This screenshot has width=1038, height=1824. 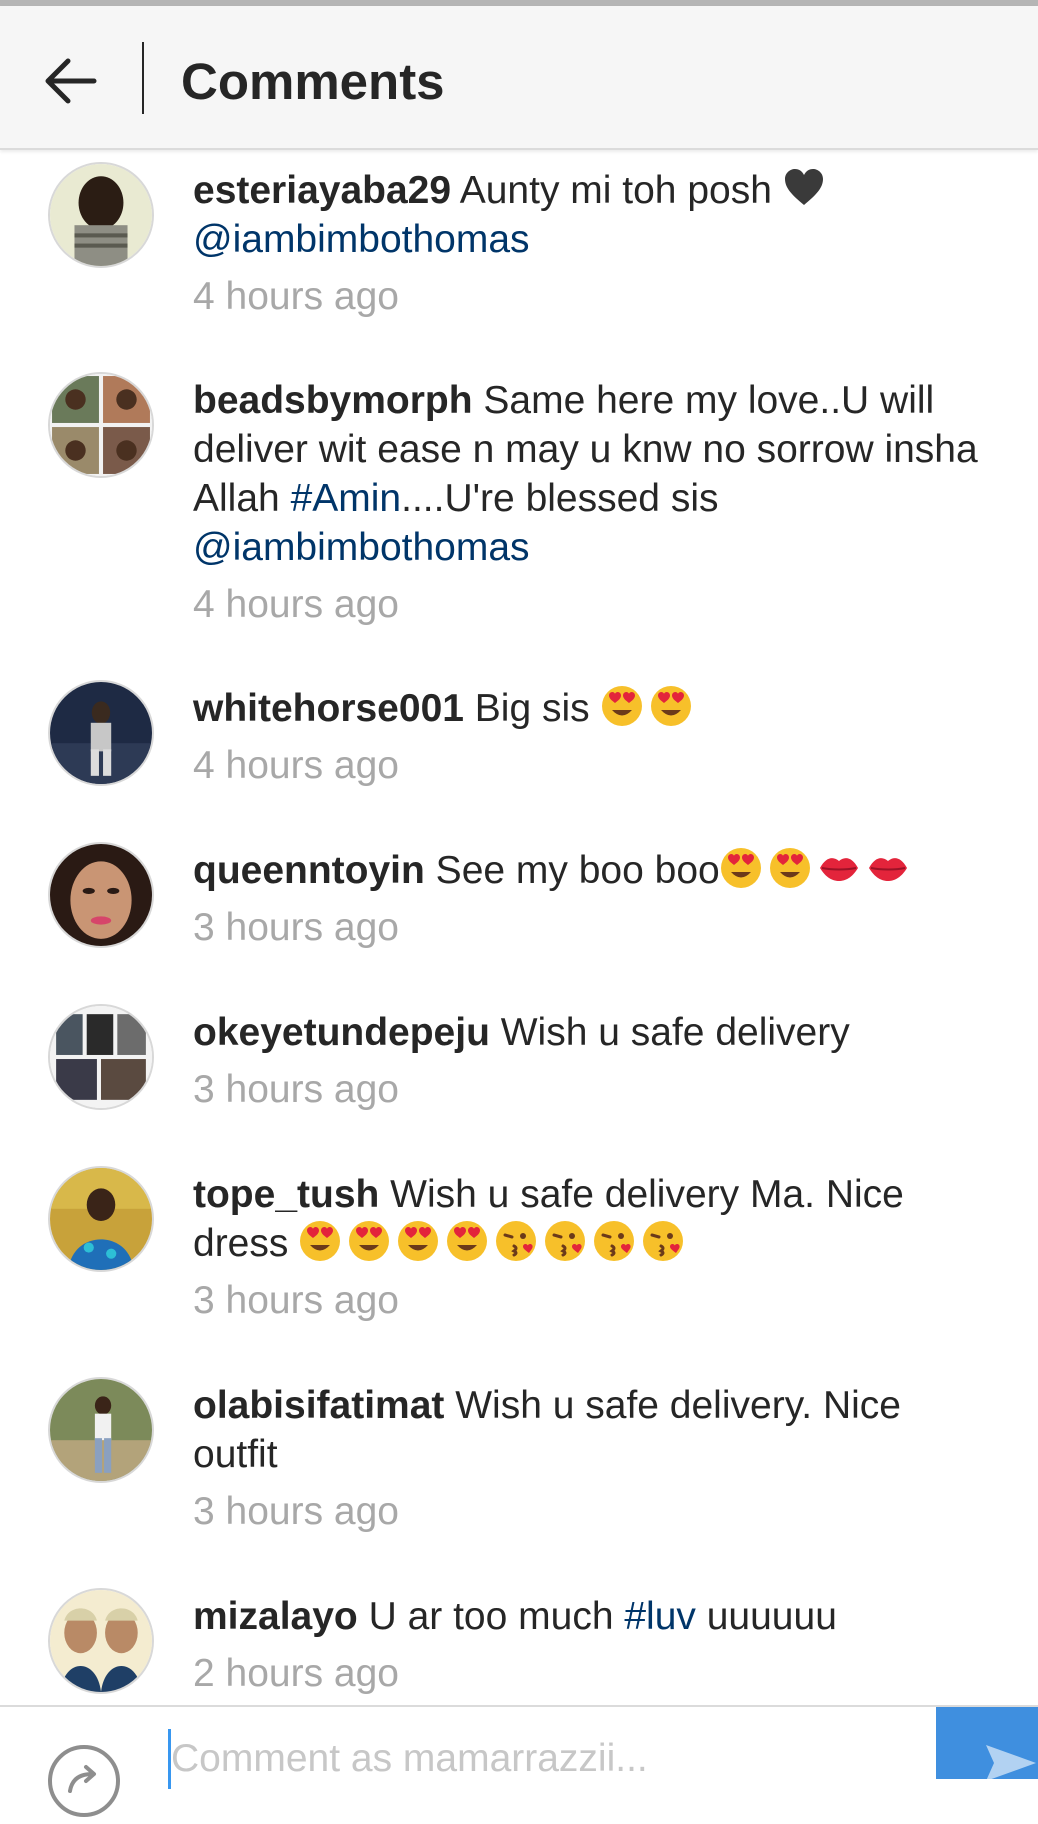 What do you see at coordinates (617, 190) in the screenshot?
I see `comment-text: Aunty mi toh posh` at bounding box center [617, 190].